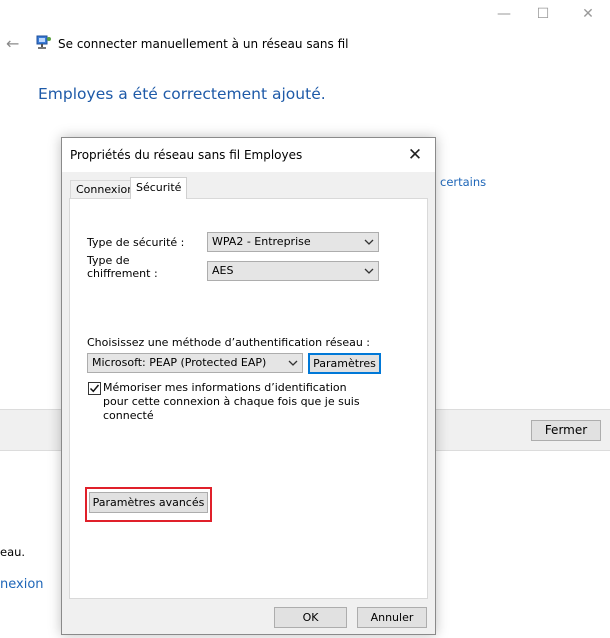 This screenshot has width=610, height=638. I want to click on dialog-title: Propriétés du réseau sans fil Employes, so click(186, 155).